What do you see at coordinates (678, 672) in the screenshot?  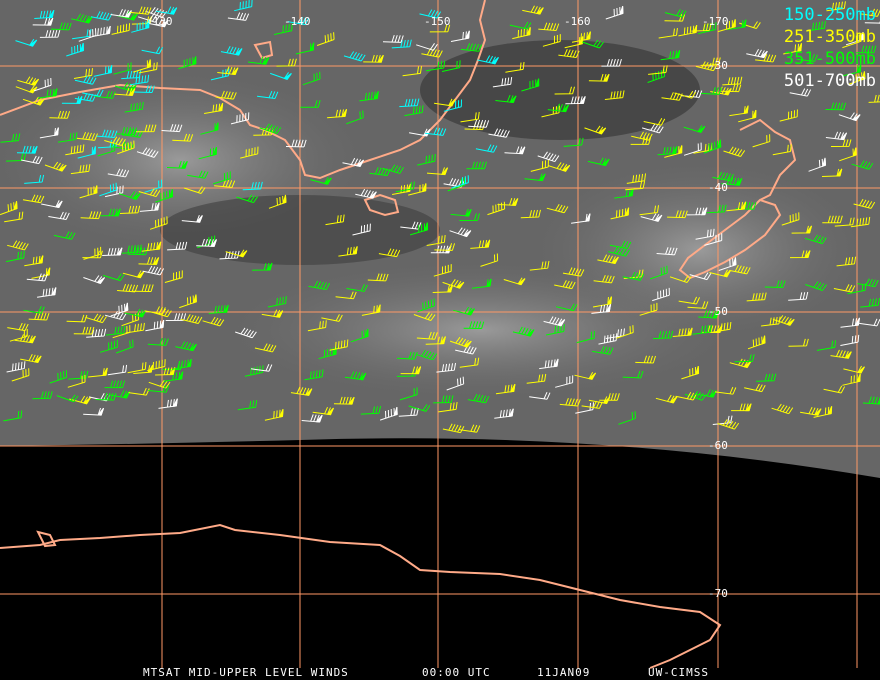 I see `caption-source: UW-CIMSS` at bounding box center [678, 672].